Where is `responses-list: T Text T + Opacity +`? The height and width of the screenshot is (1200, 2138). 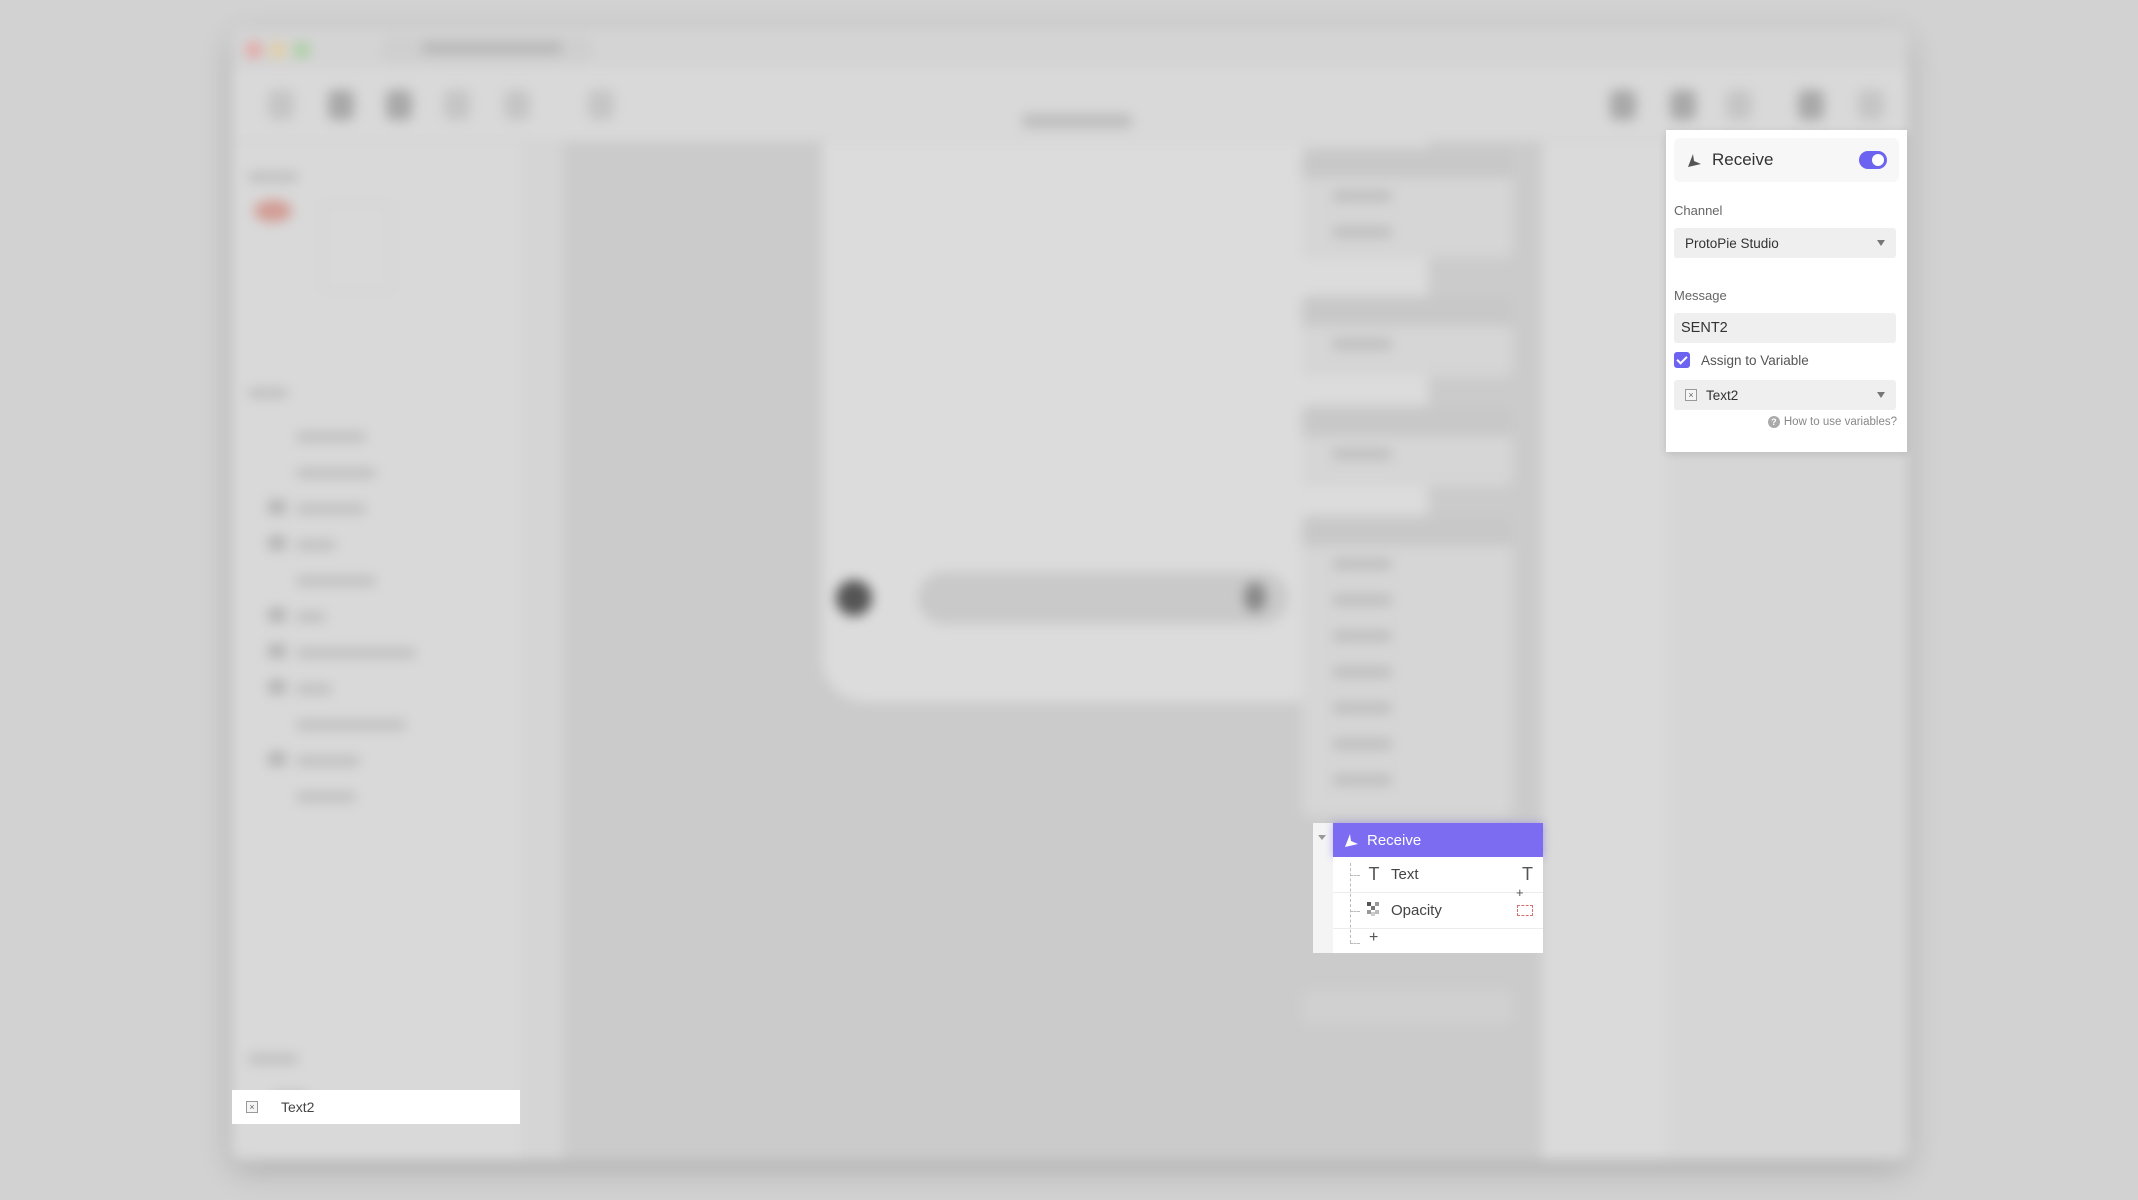 responses-list: T Text T + Opacity + is located at coordinates (1438, 905).